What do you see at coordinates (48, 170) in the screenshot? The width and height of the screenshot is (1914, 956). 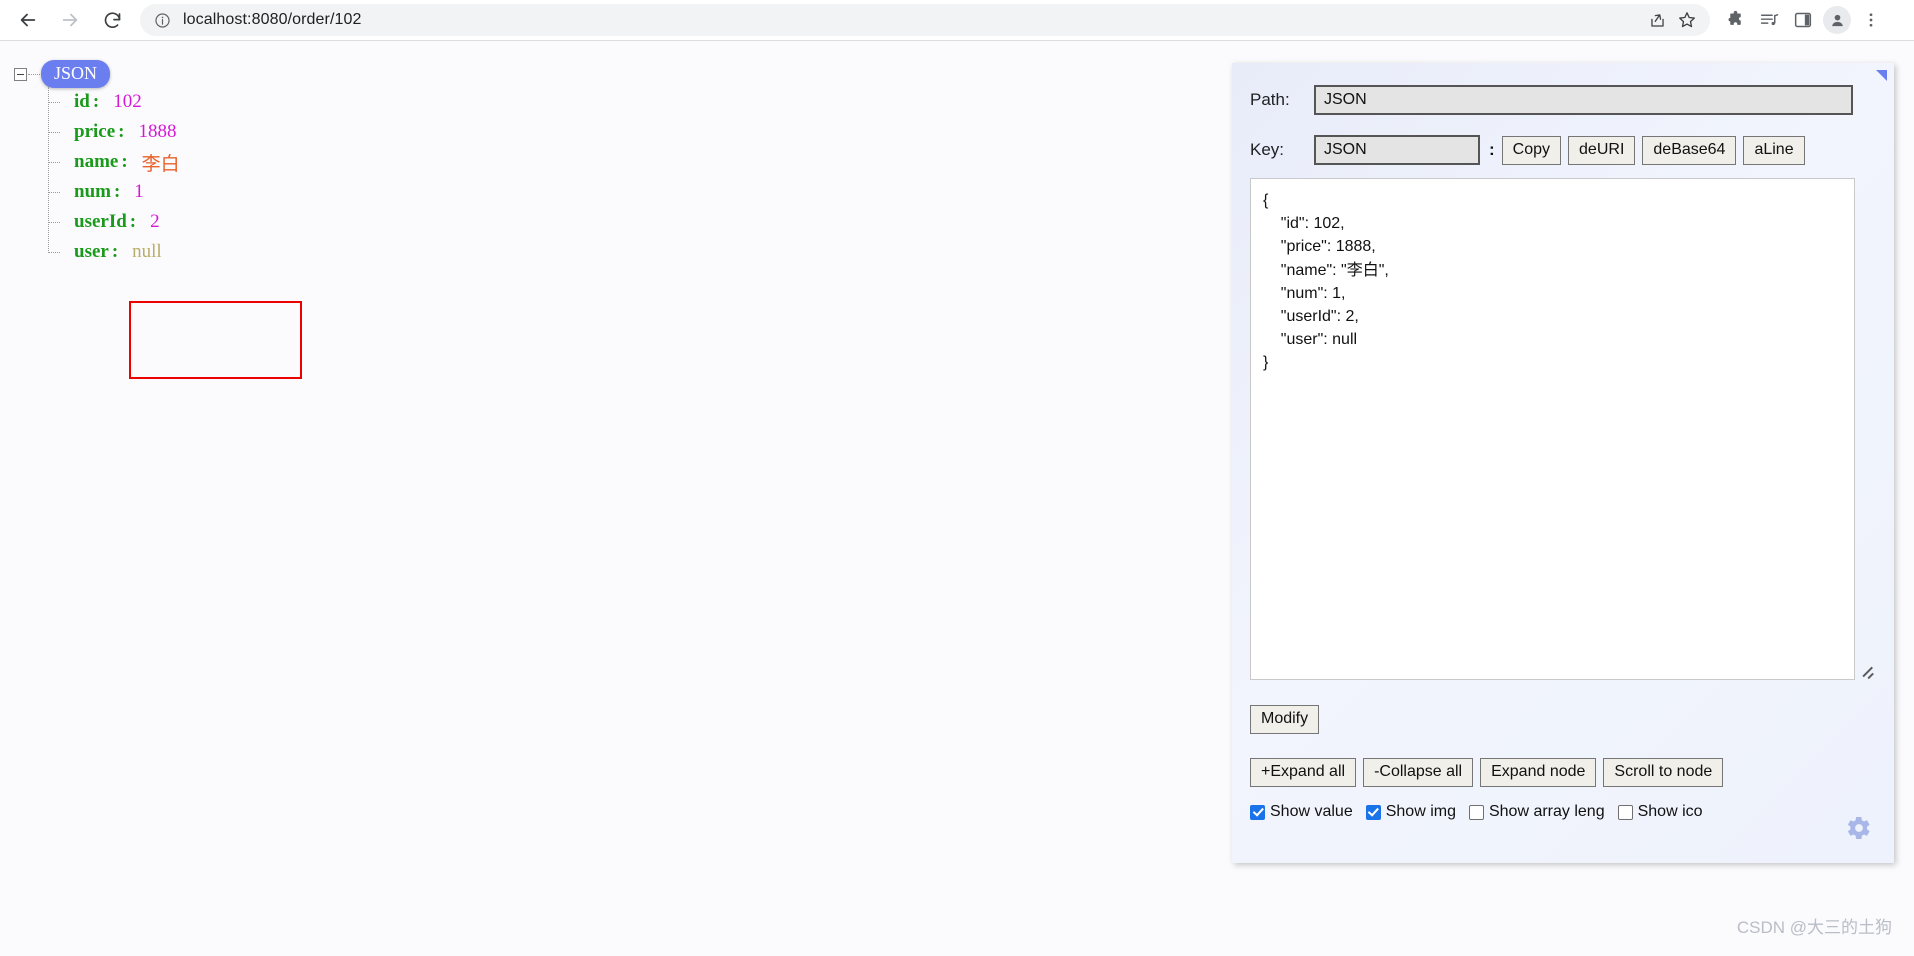 I see `tree-vertical-line` at bounding box center [48, 170].